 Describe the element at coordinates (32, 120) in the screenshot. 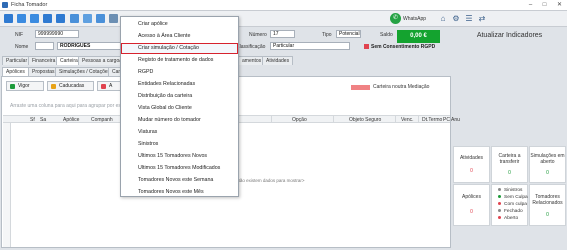

I see `col-sf: Sf` at that location.